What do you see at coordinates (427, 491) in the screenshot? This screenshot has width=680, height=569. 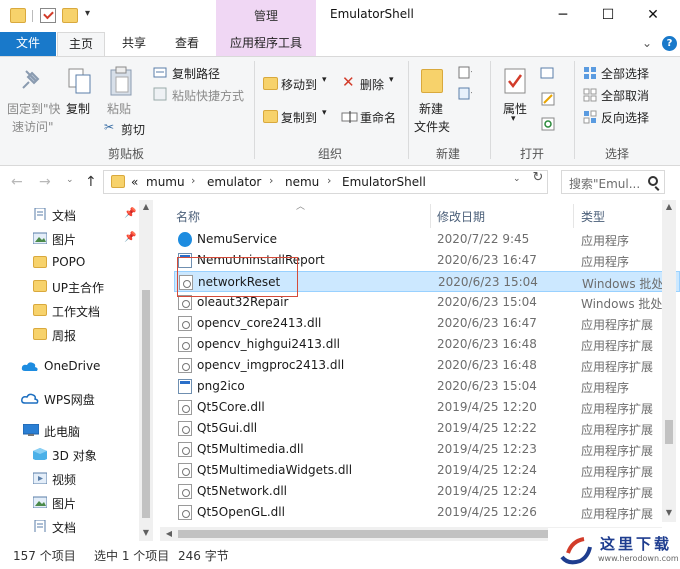 I see `file-row: Qt5Network.dll 2019/4/25 12:24 应用程序扩展` at bounding box center [427, 491].